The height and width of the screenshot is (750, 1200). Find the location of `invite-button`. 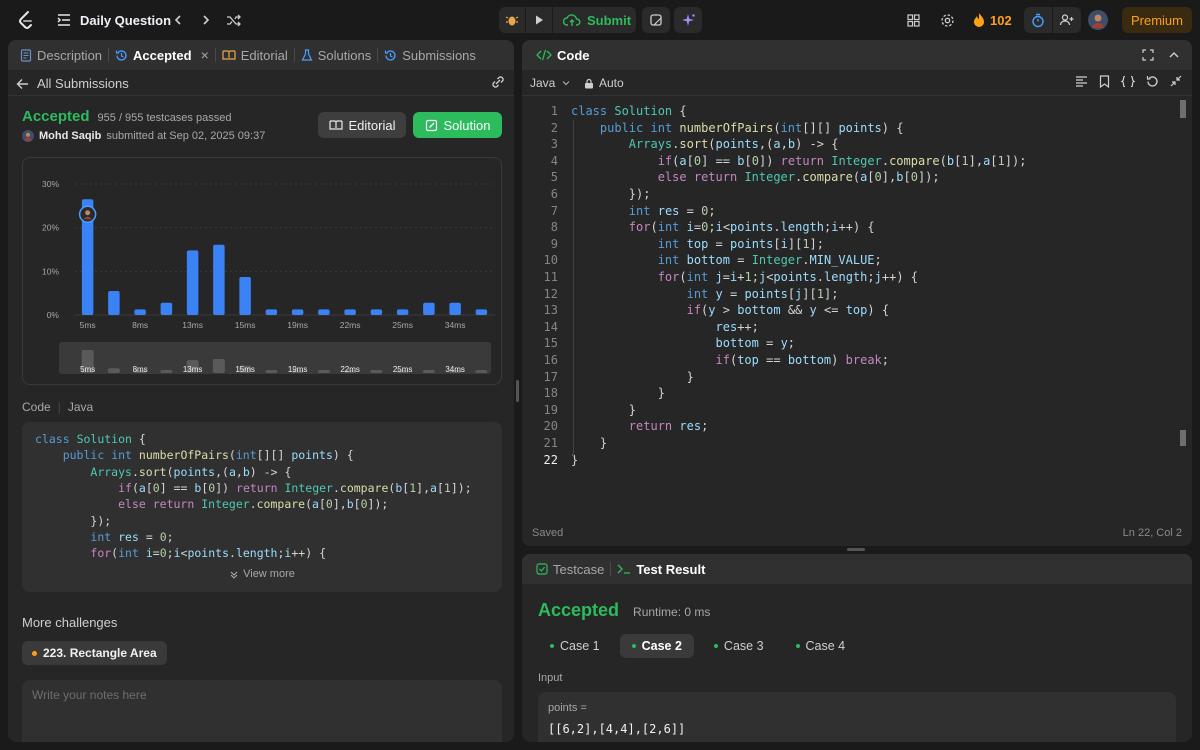

invite-button is located at coordinates (1067, 20).